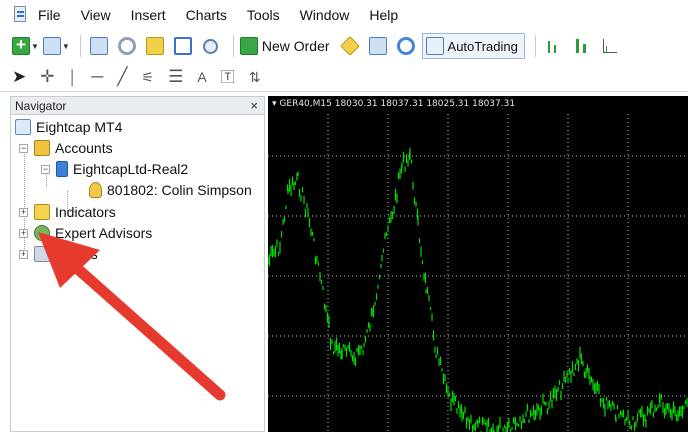 The width and height of the screenshot is (688, 432). I want to click on fibonacci-icon: ⚟, so click(148, 77).